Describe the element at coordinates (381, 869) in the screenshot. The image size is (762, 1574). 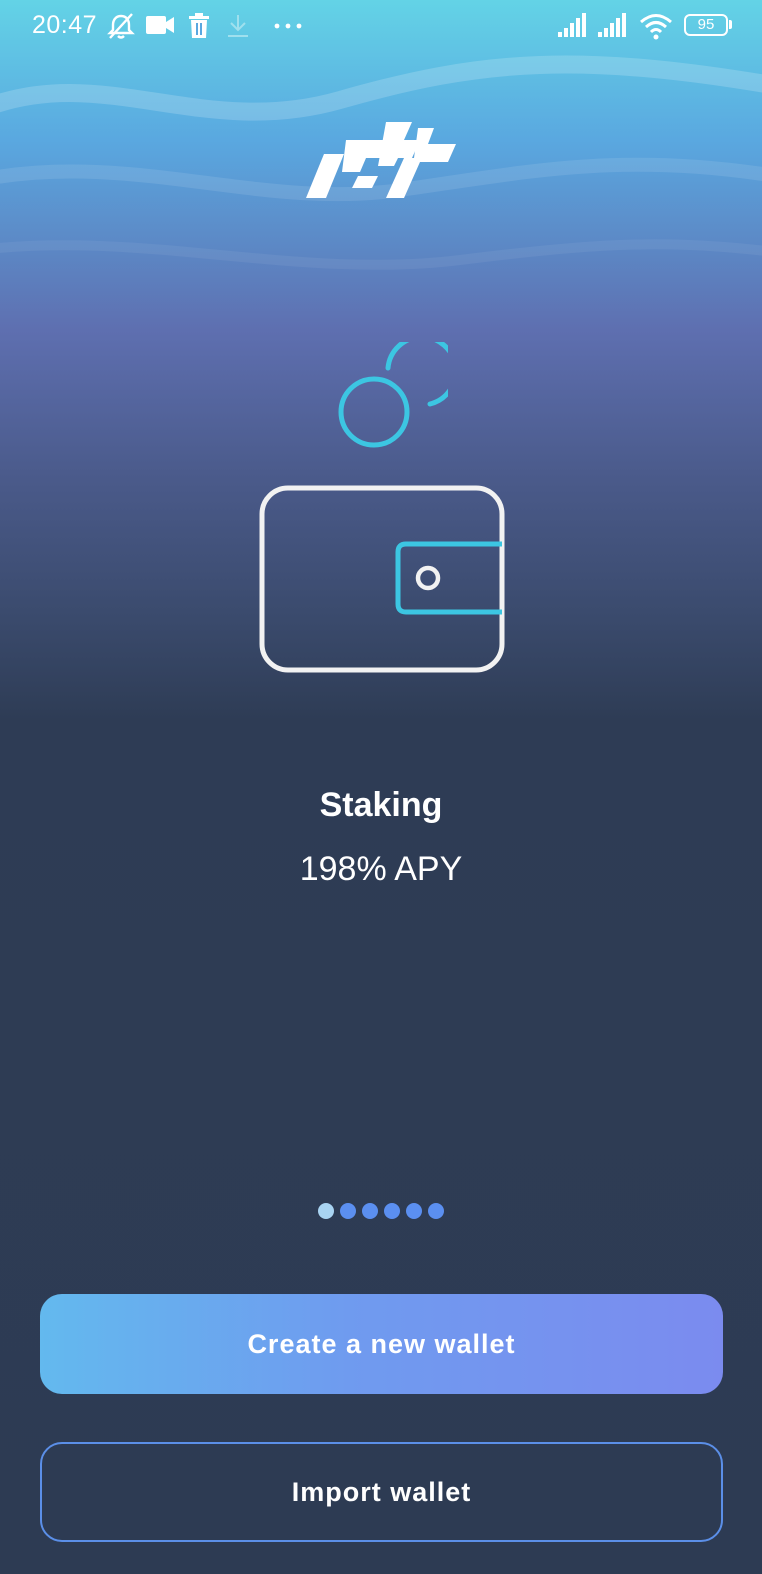
I see `slide-subtitle: 198% APY` at that location.